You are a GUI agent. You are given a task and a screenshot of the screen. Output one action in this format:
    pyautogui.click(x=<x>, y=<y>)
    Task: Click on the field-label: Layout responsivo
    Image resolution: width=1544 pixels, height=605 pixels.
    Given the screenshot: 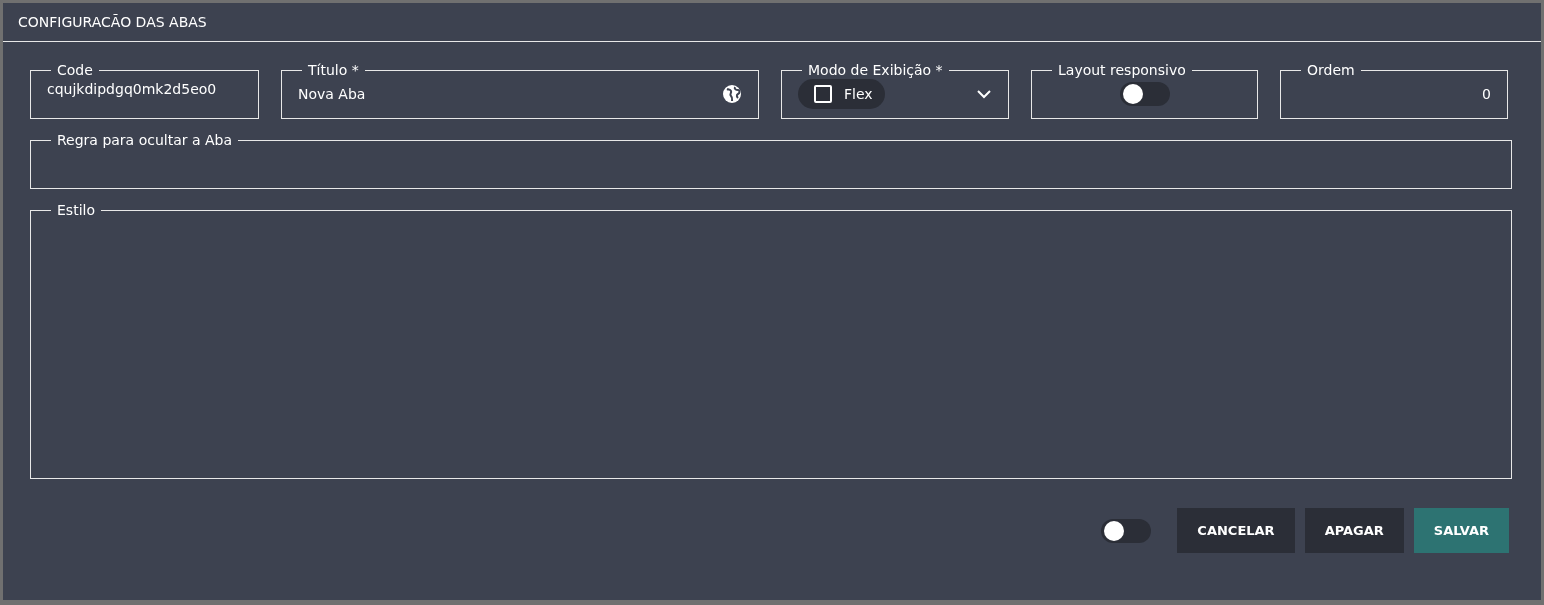 What is the action you would take?
    pyautogui.click(x=1122, y=70)
    